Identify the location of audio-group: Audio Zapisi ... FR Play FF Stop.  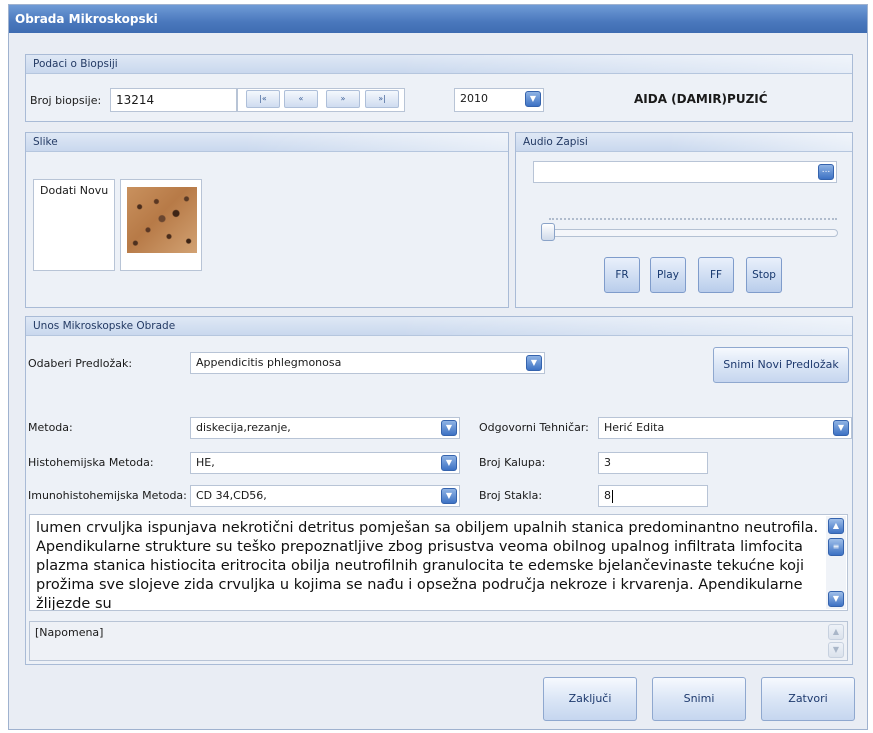
(684, 220).